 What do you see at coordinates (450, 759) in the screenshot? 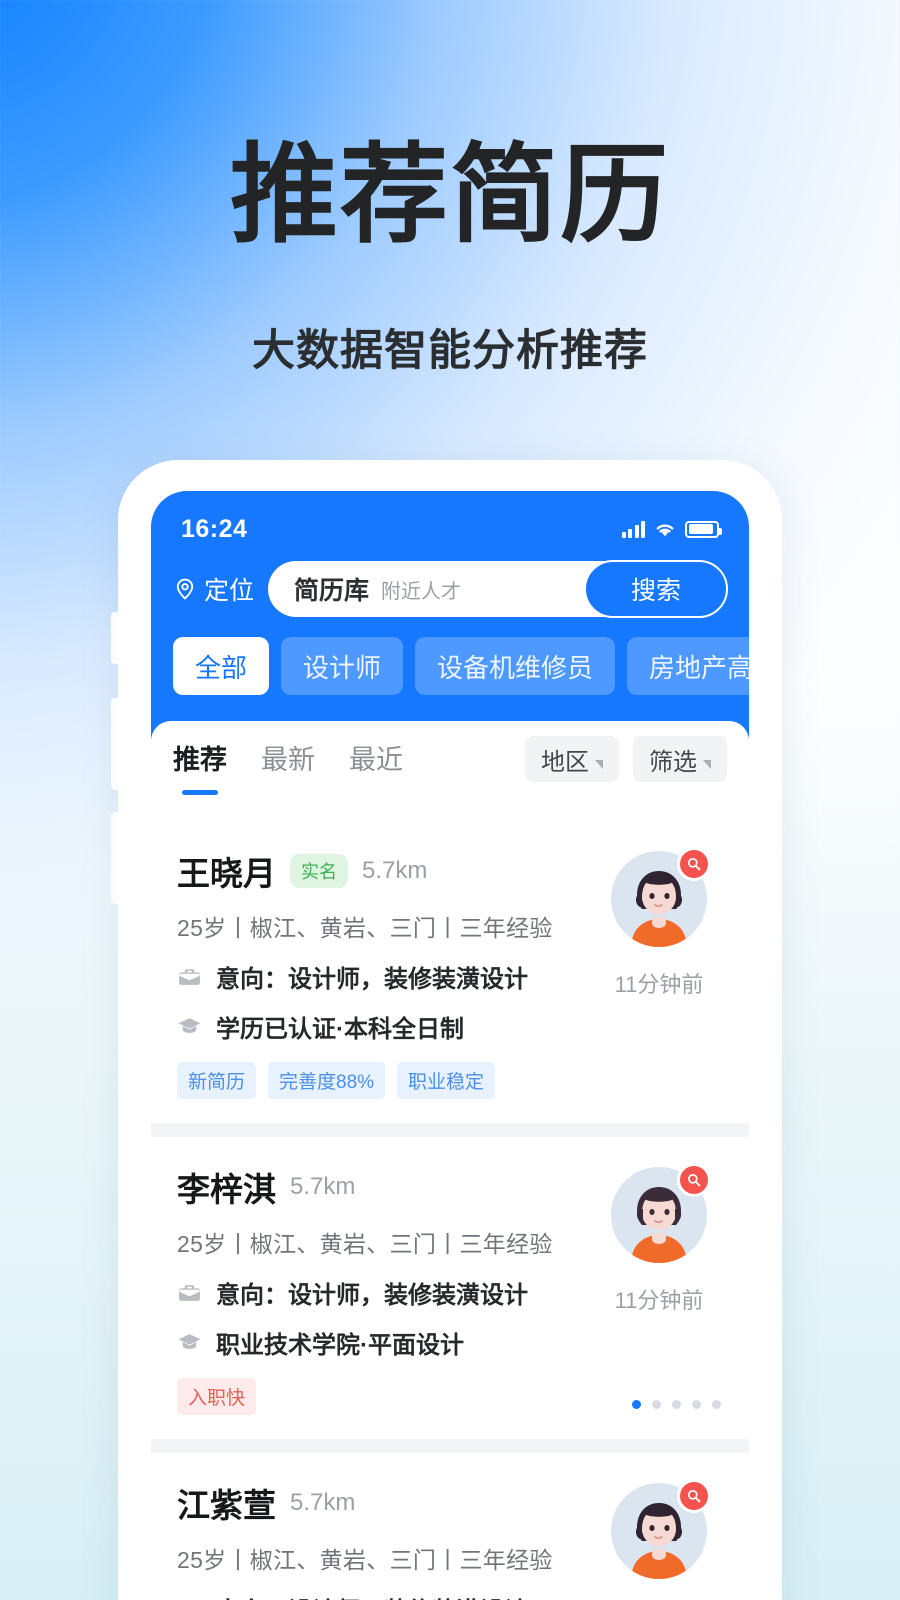
I see `tab-row: 推荐 最新 最近 地区 筛选` at bounding box center [450, 759].